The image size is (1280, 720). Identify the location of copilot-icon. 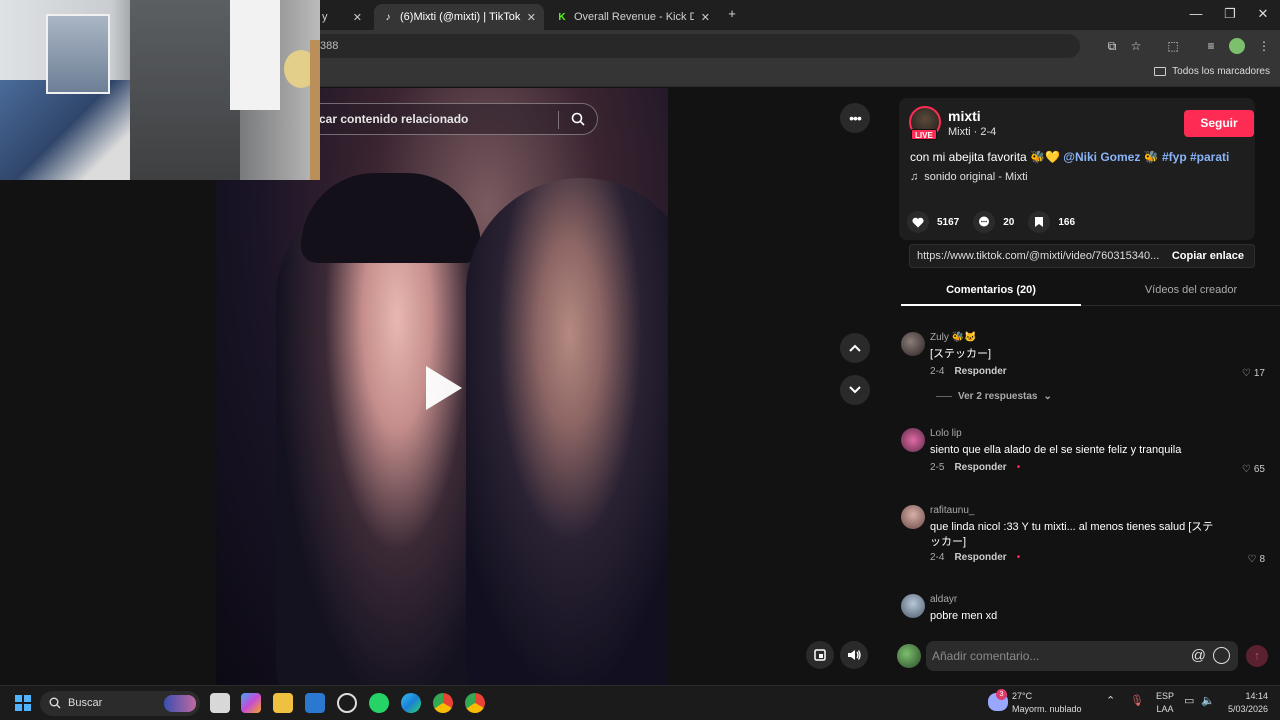
(251, 703).